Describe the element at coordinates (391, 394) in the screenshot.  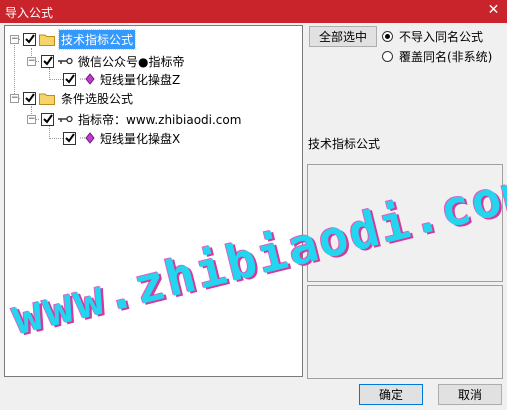
I see `ok-button: 确定` at that location.